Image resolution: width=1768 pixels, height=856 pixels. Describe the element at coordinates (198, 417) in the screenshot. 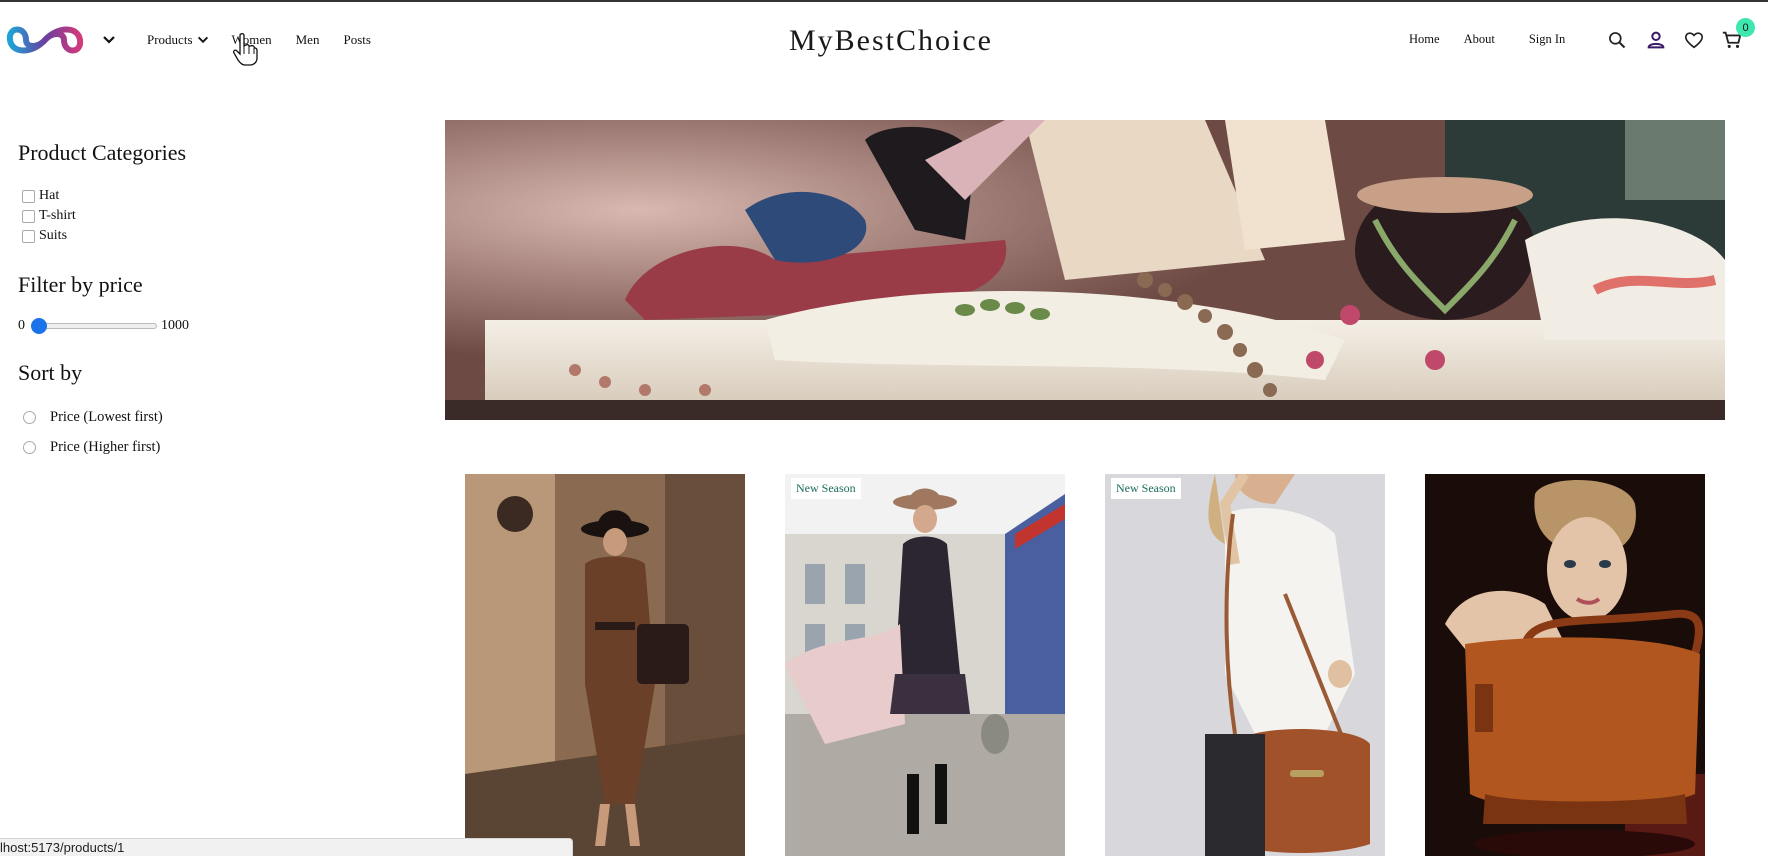

I see `sort-option: Price (Lowest first)` at that location.